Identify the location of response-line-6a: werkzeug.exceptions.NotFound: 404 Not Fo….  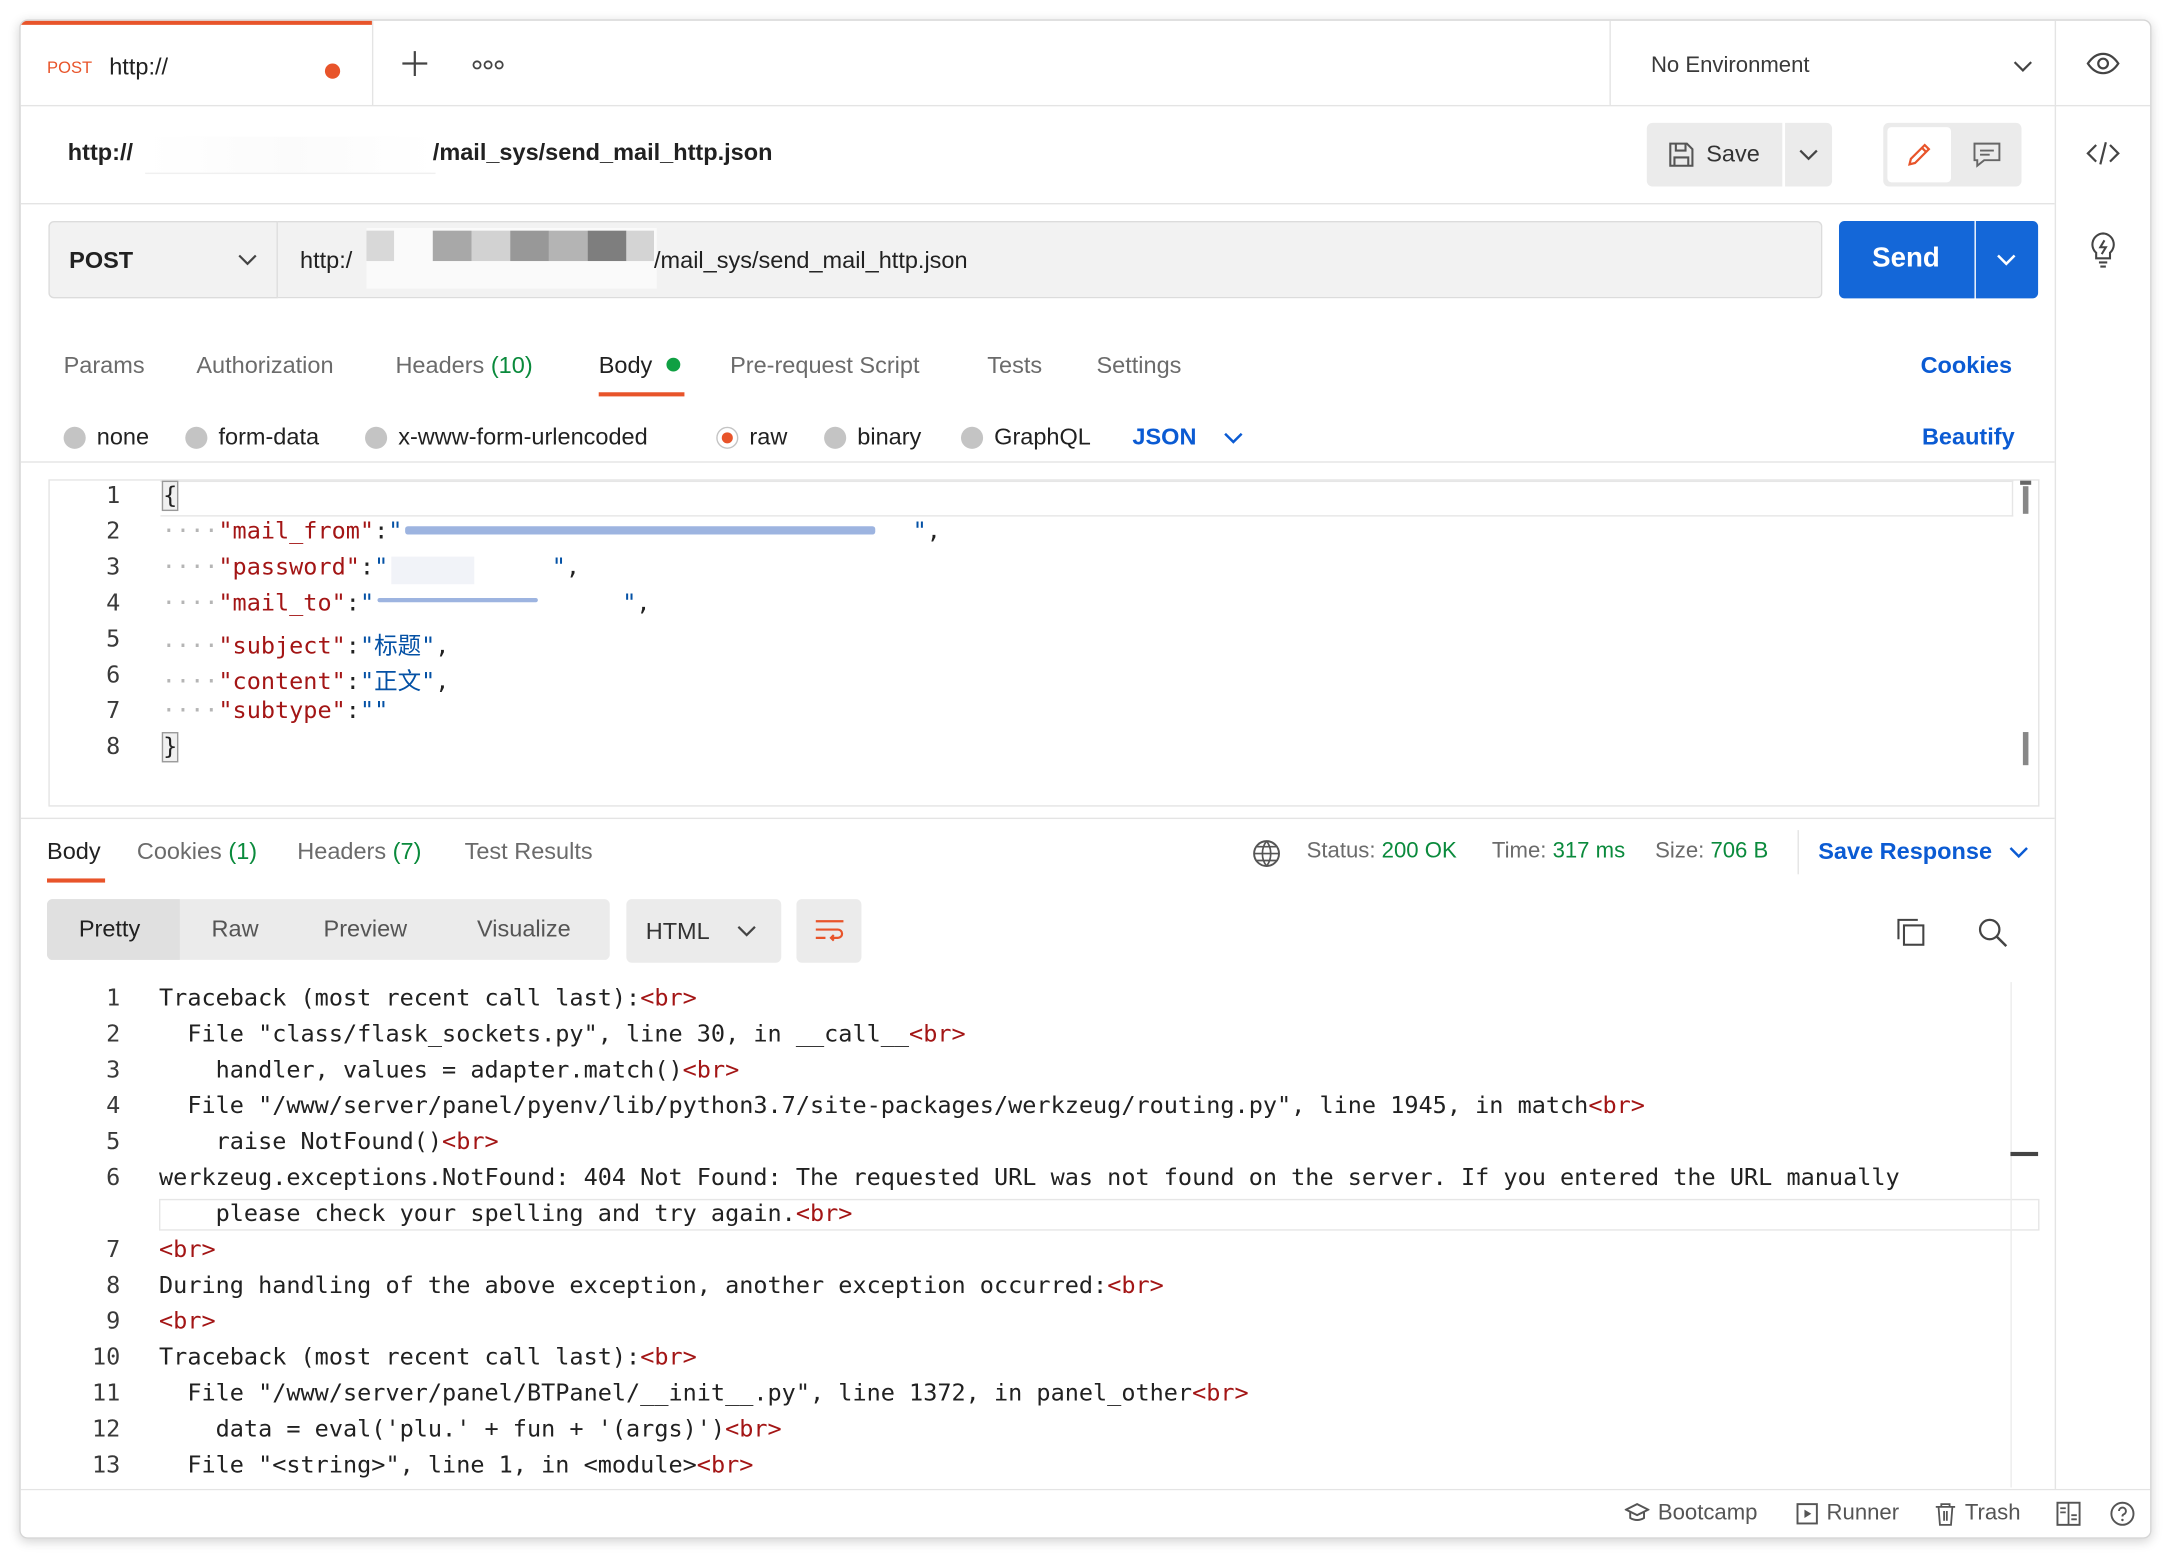
(1029, 1178).